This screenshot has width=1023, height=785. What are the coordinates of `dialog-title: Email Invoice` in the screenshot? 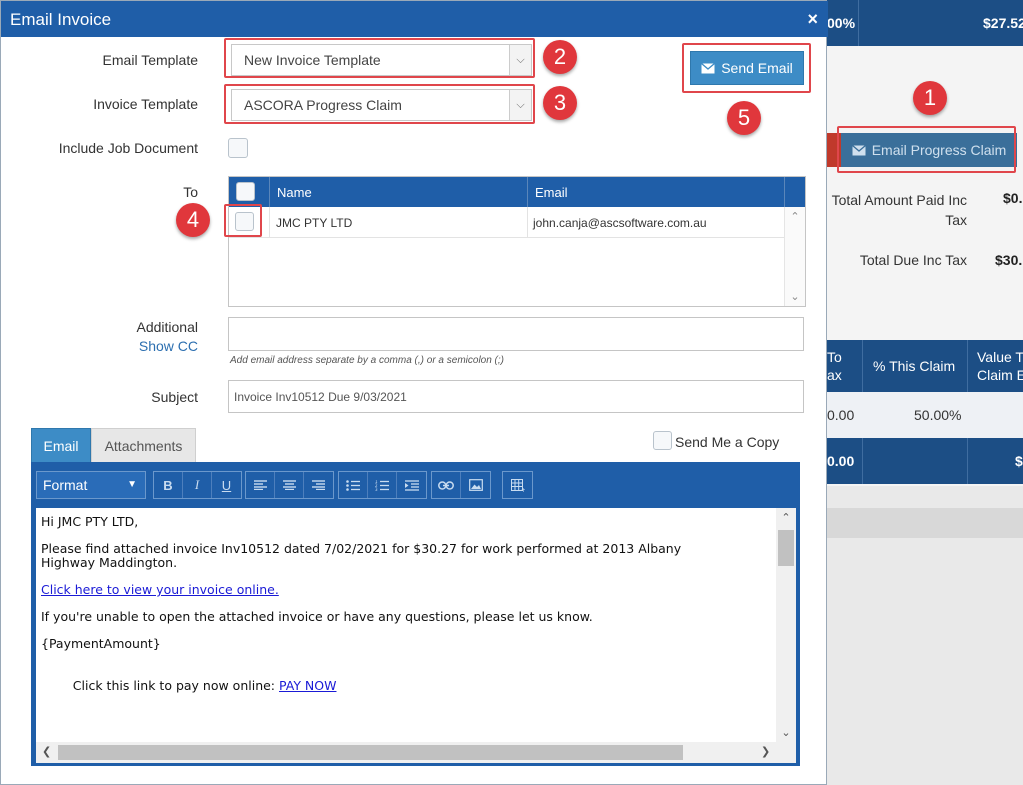 It's located at (61, 19).